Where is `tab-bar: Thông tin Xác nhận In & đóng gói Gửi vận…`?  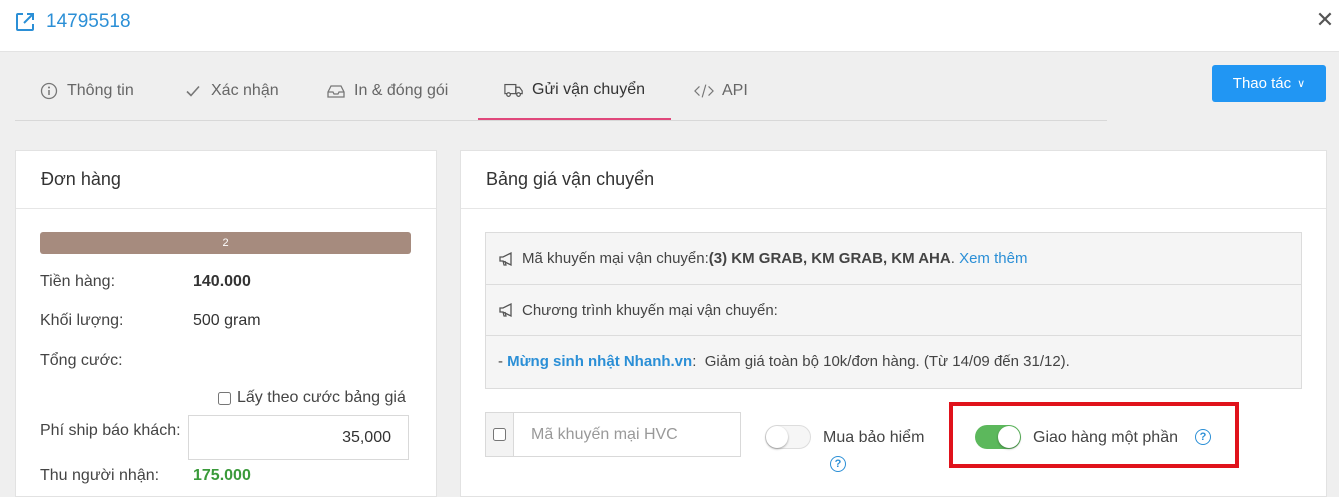
tab-bar: Thông tin Xác nhận In & đóng gói Gửi vận… is located at coordinates (561, 91).